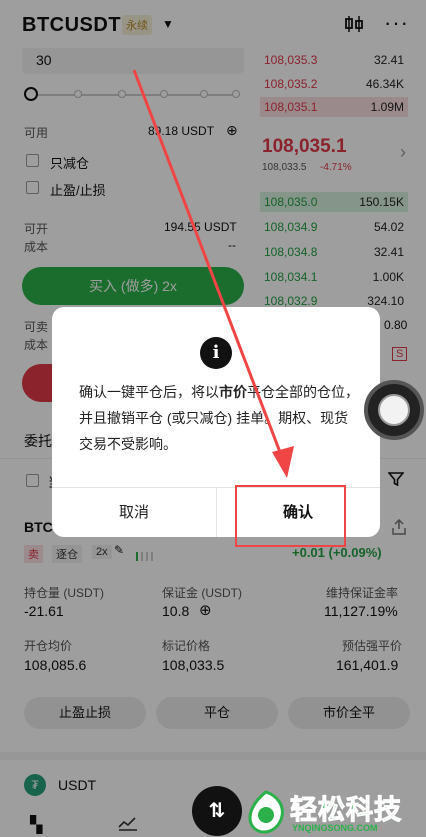  What do you see at coordinates (266, 812) in the screenshot?
I see `watermark-logo` at bounding box center [266, 812].